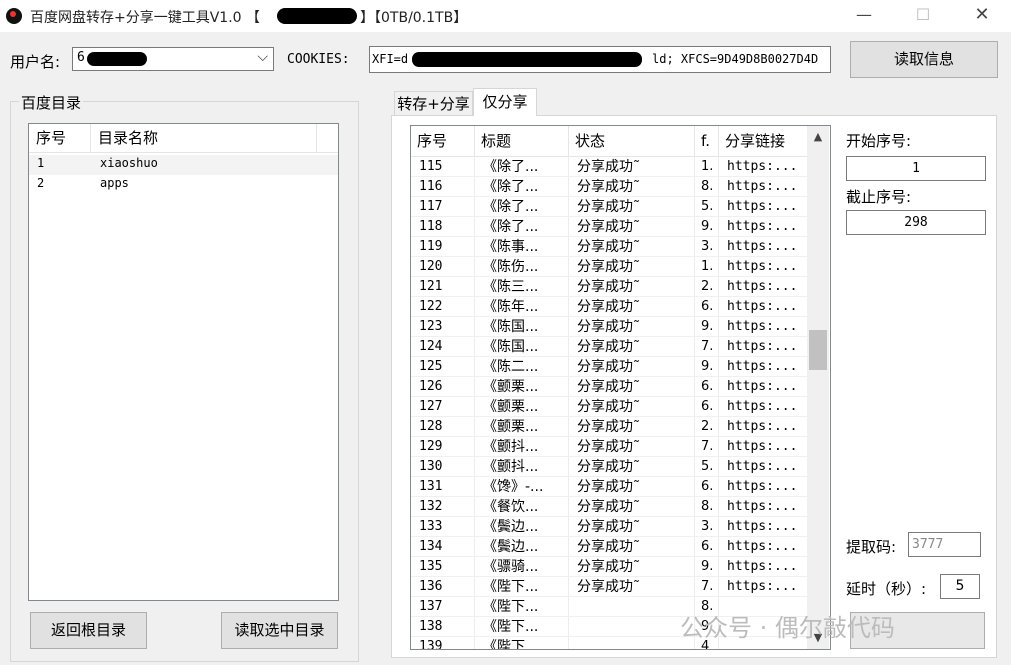  Describe the element at coordinates (183, 185) in the screenshot. I see `list-item: 2 apps` at that location.